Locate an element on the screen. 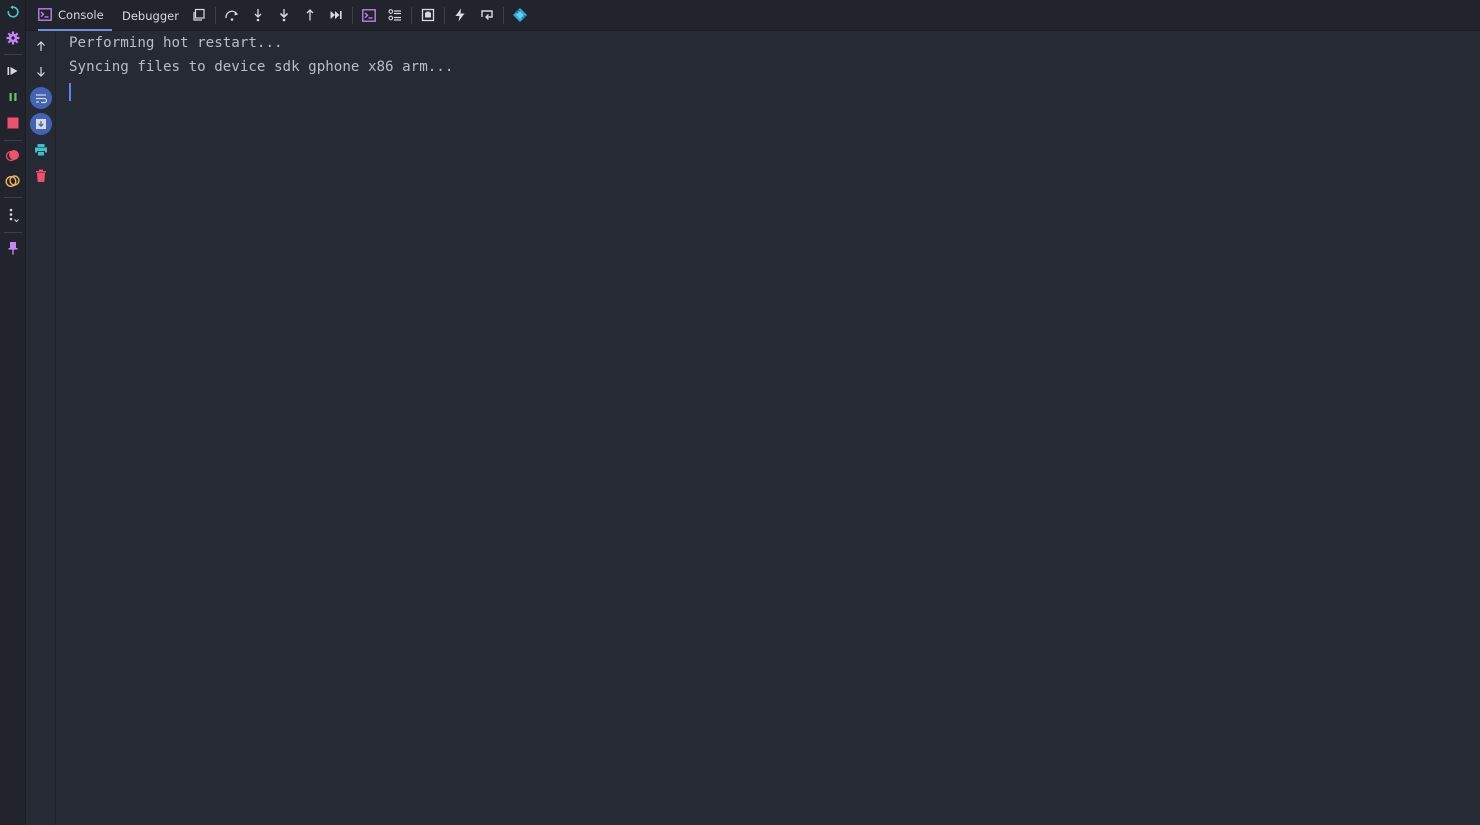 The height and width of the screenshot is (825, 1480). soft-wrap-icon is located at coordinates (41, 98).